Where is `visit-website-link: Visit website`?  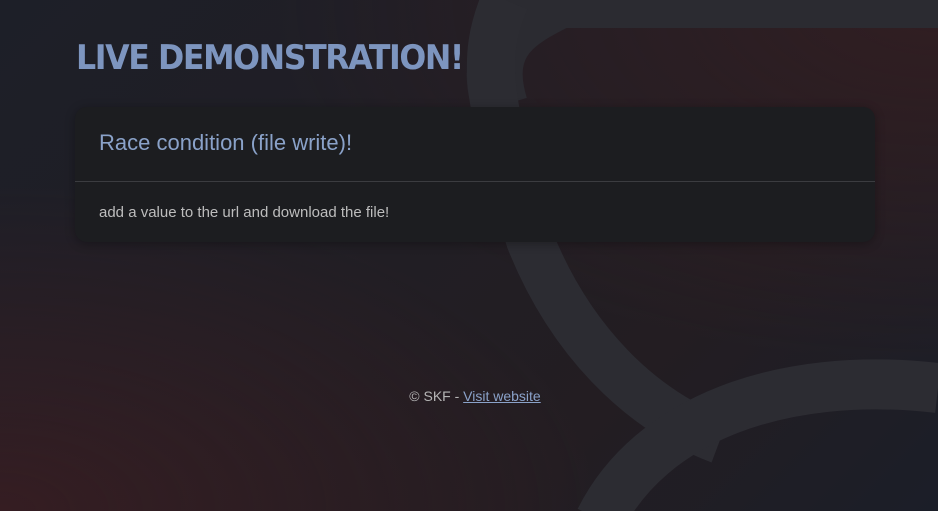 visit-website-link: Visit website is located at coordinates (502, 396).